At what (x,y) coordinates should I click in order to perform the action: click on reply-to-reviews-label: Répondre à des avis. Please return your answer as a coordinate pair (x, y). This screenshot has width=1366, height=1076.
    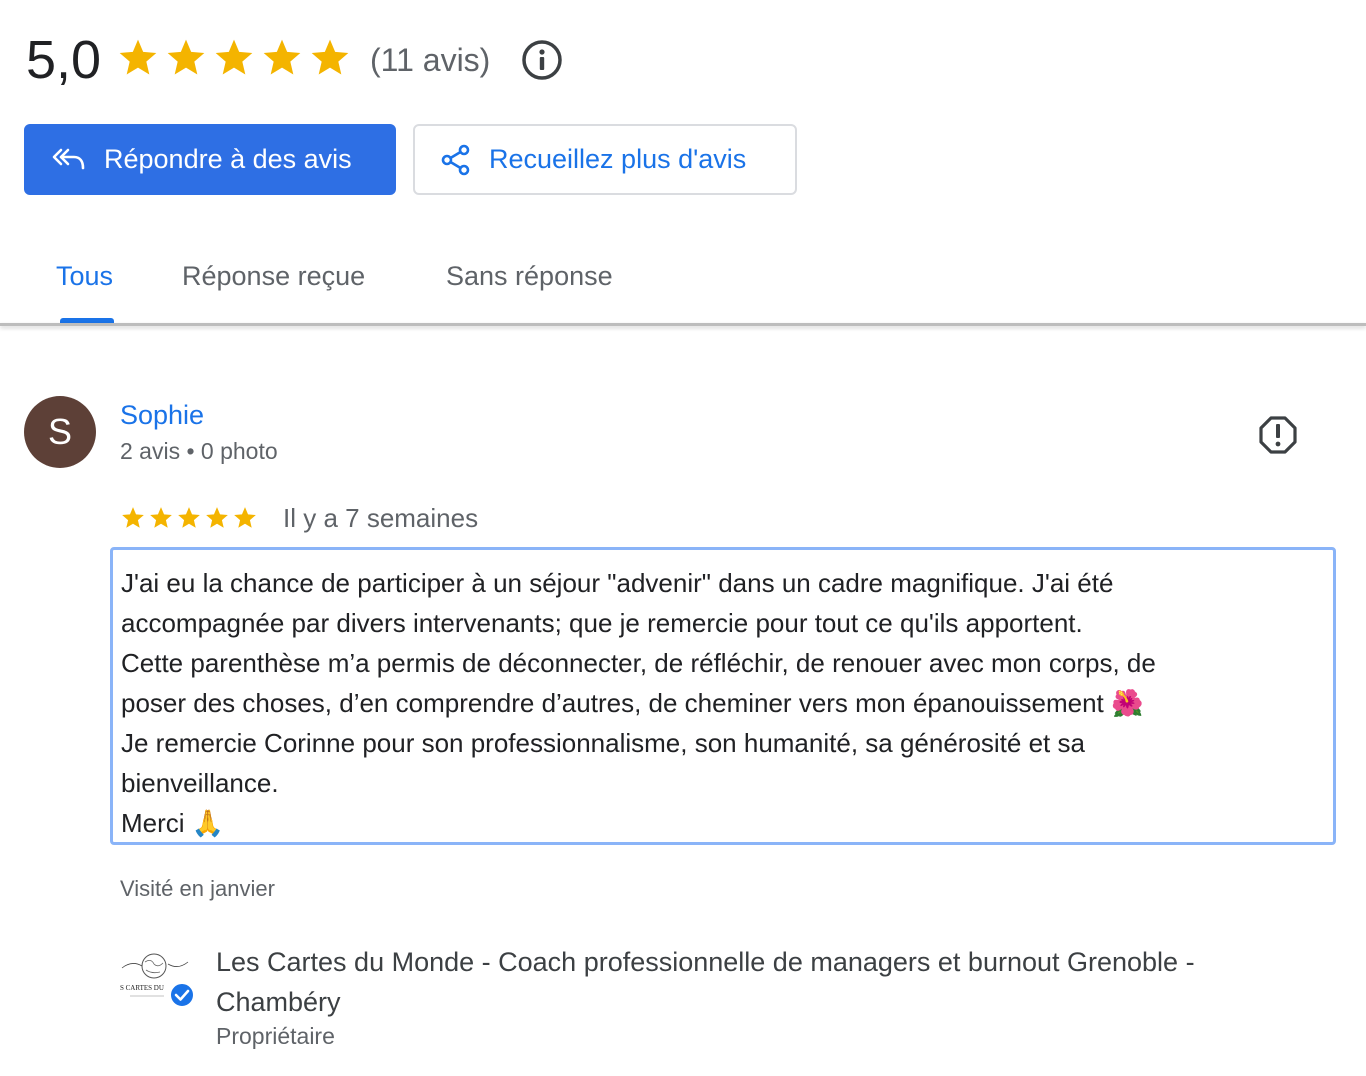
    Looking at the image, I should click on (228, 159).